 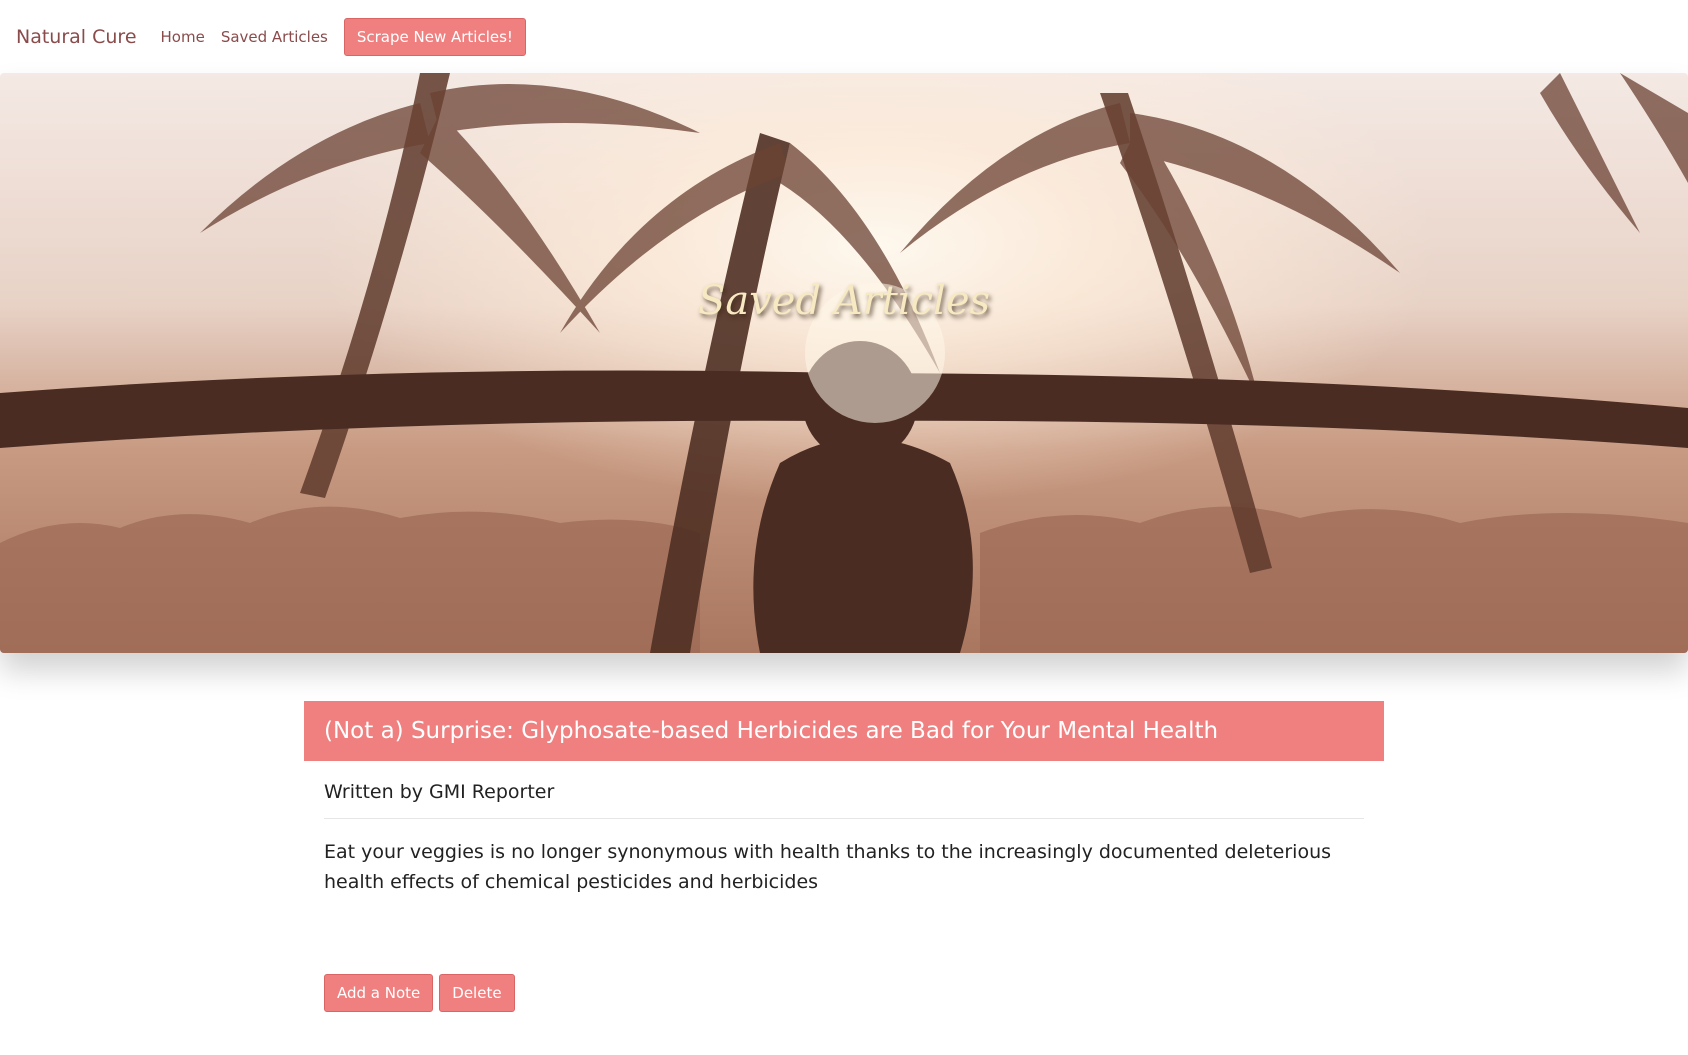 What do you see at coordinates (183, 37) in the screenshot?
I see `nav-link-home: Home` at bounding box center [183, 37].